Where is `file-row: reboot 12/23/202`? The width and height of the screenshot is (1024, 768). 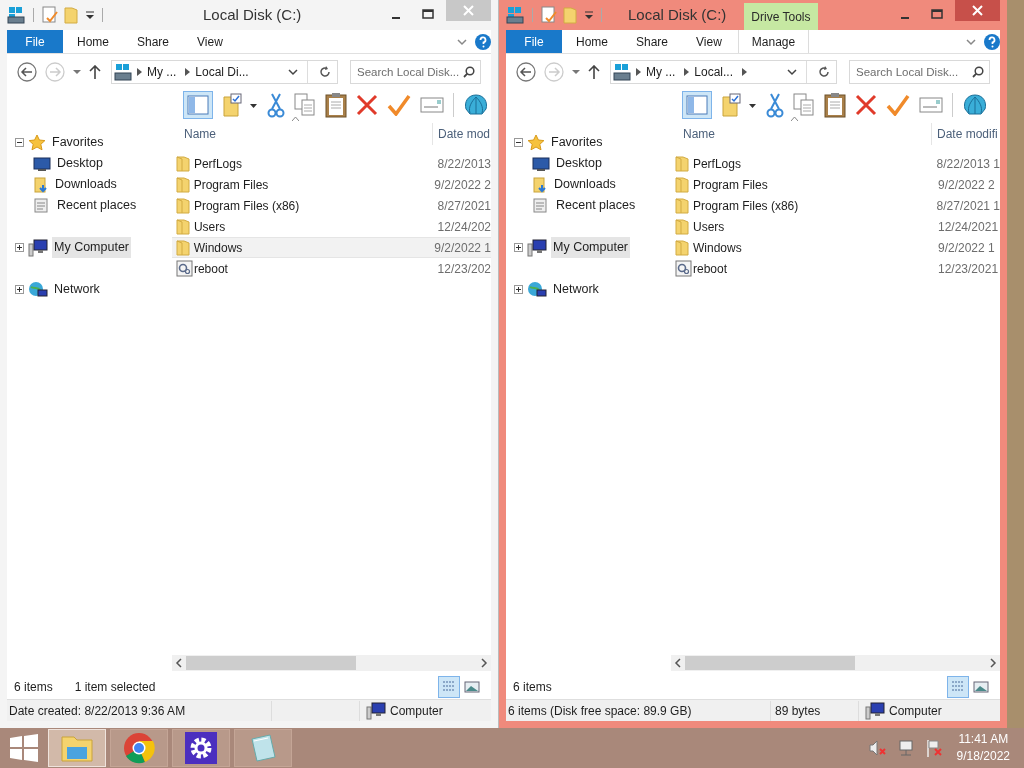 file-row: reboot 12/23/202 is located at coordinates (331, 268).